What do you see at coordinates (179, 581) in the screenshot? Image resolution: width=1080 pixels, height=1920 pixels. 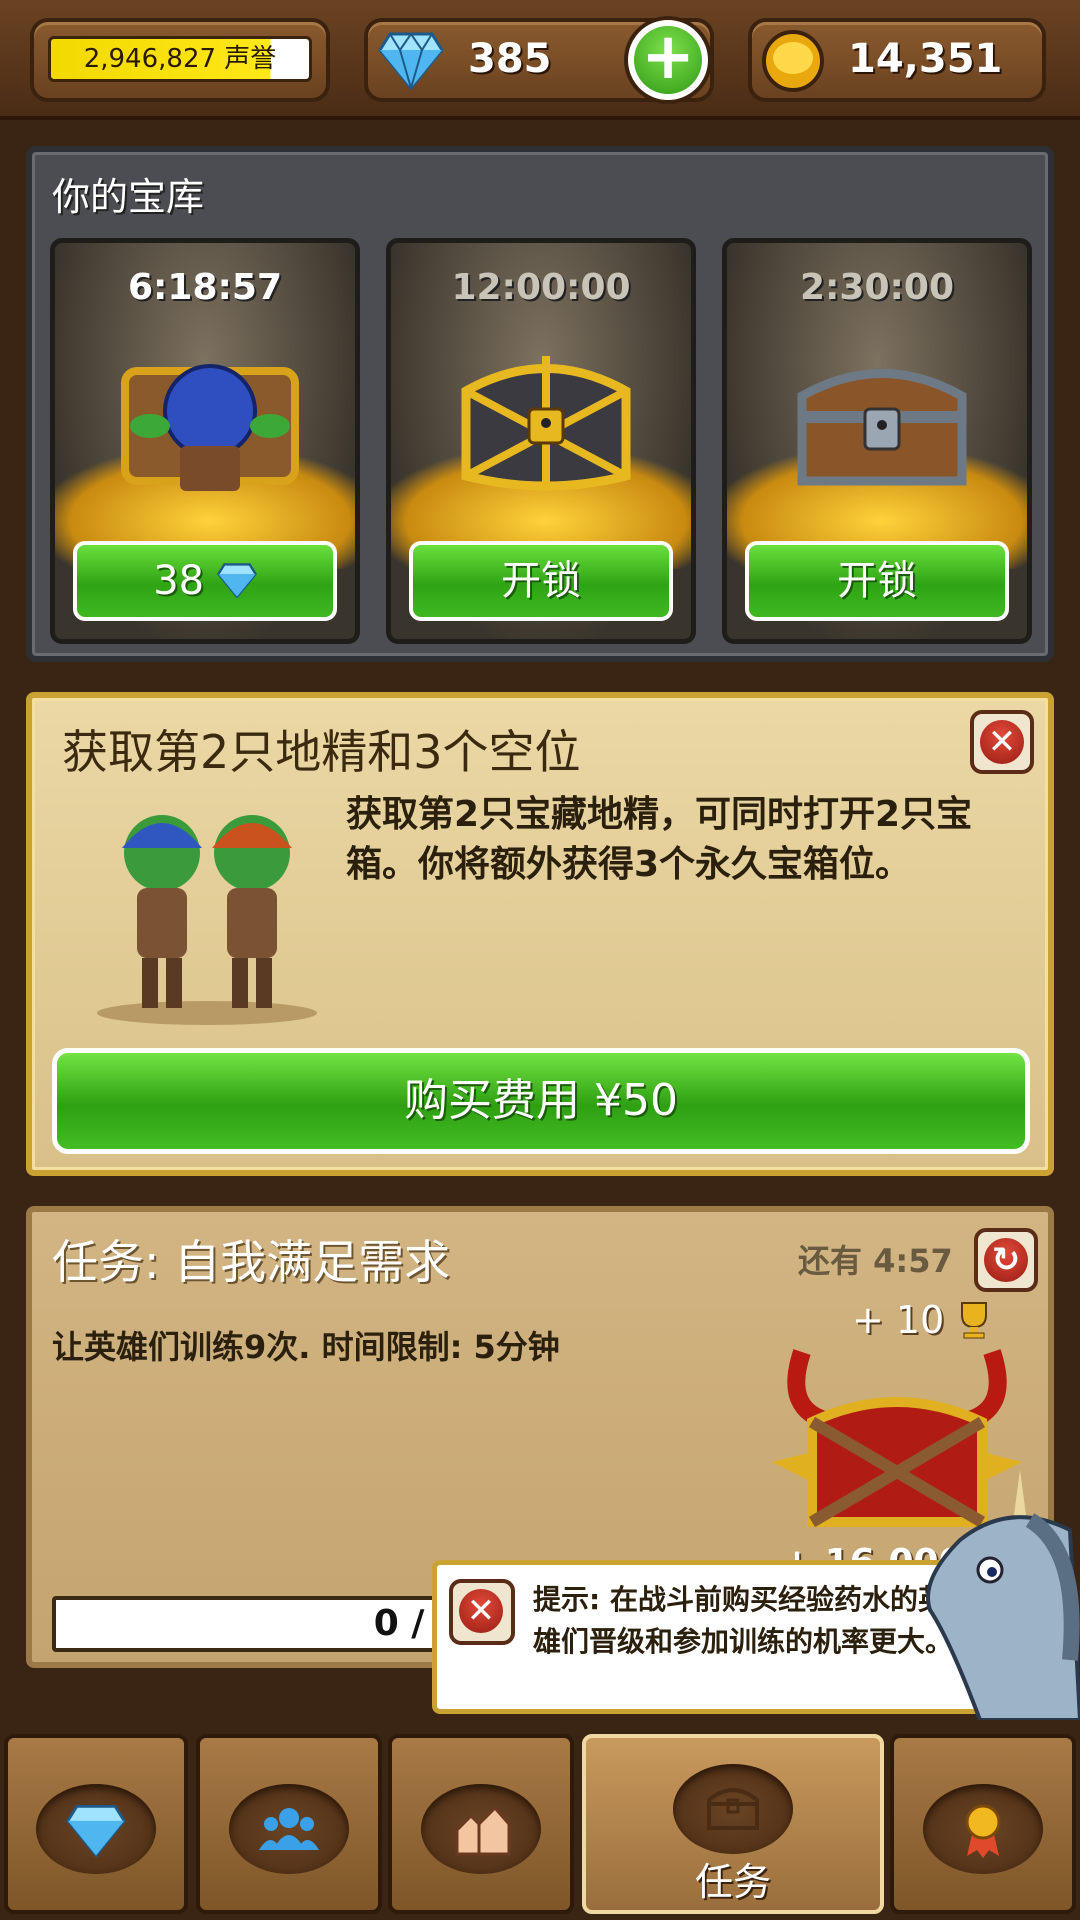 I see `speed-up-cost: 38` at bounding box center [179, 581].